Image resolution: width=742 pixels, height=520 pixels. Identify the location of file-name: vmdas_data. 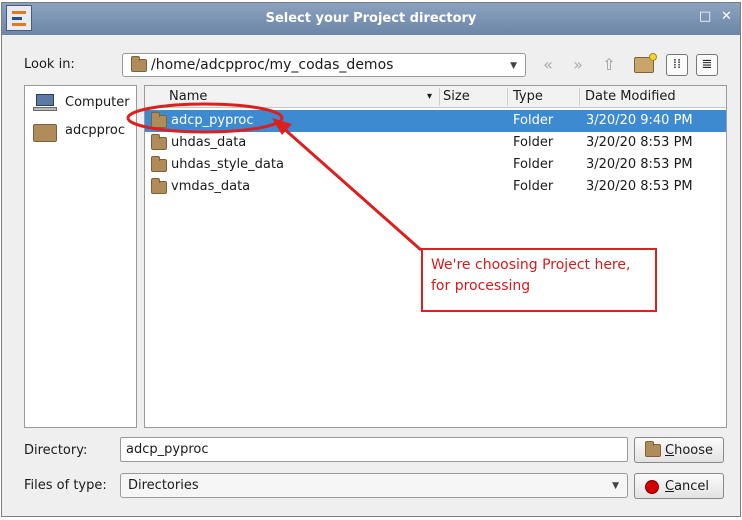
(211, 186).